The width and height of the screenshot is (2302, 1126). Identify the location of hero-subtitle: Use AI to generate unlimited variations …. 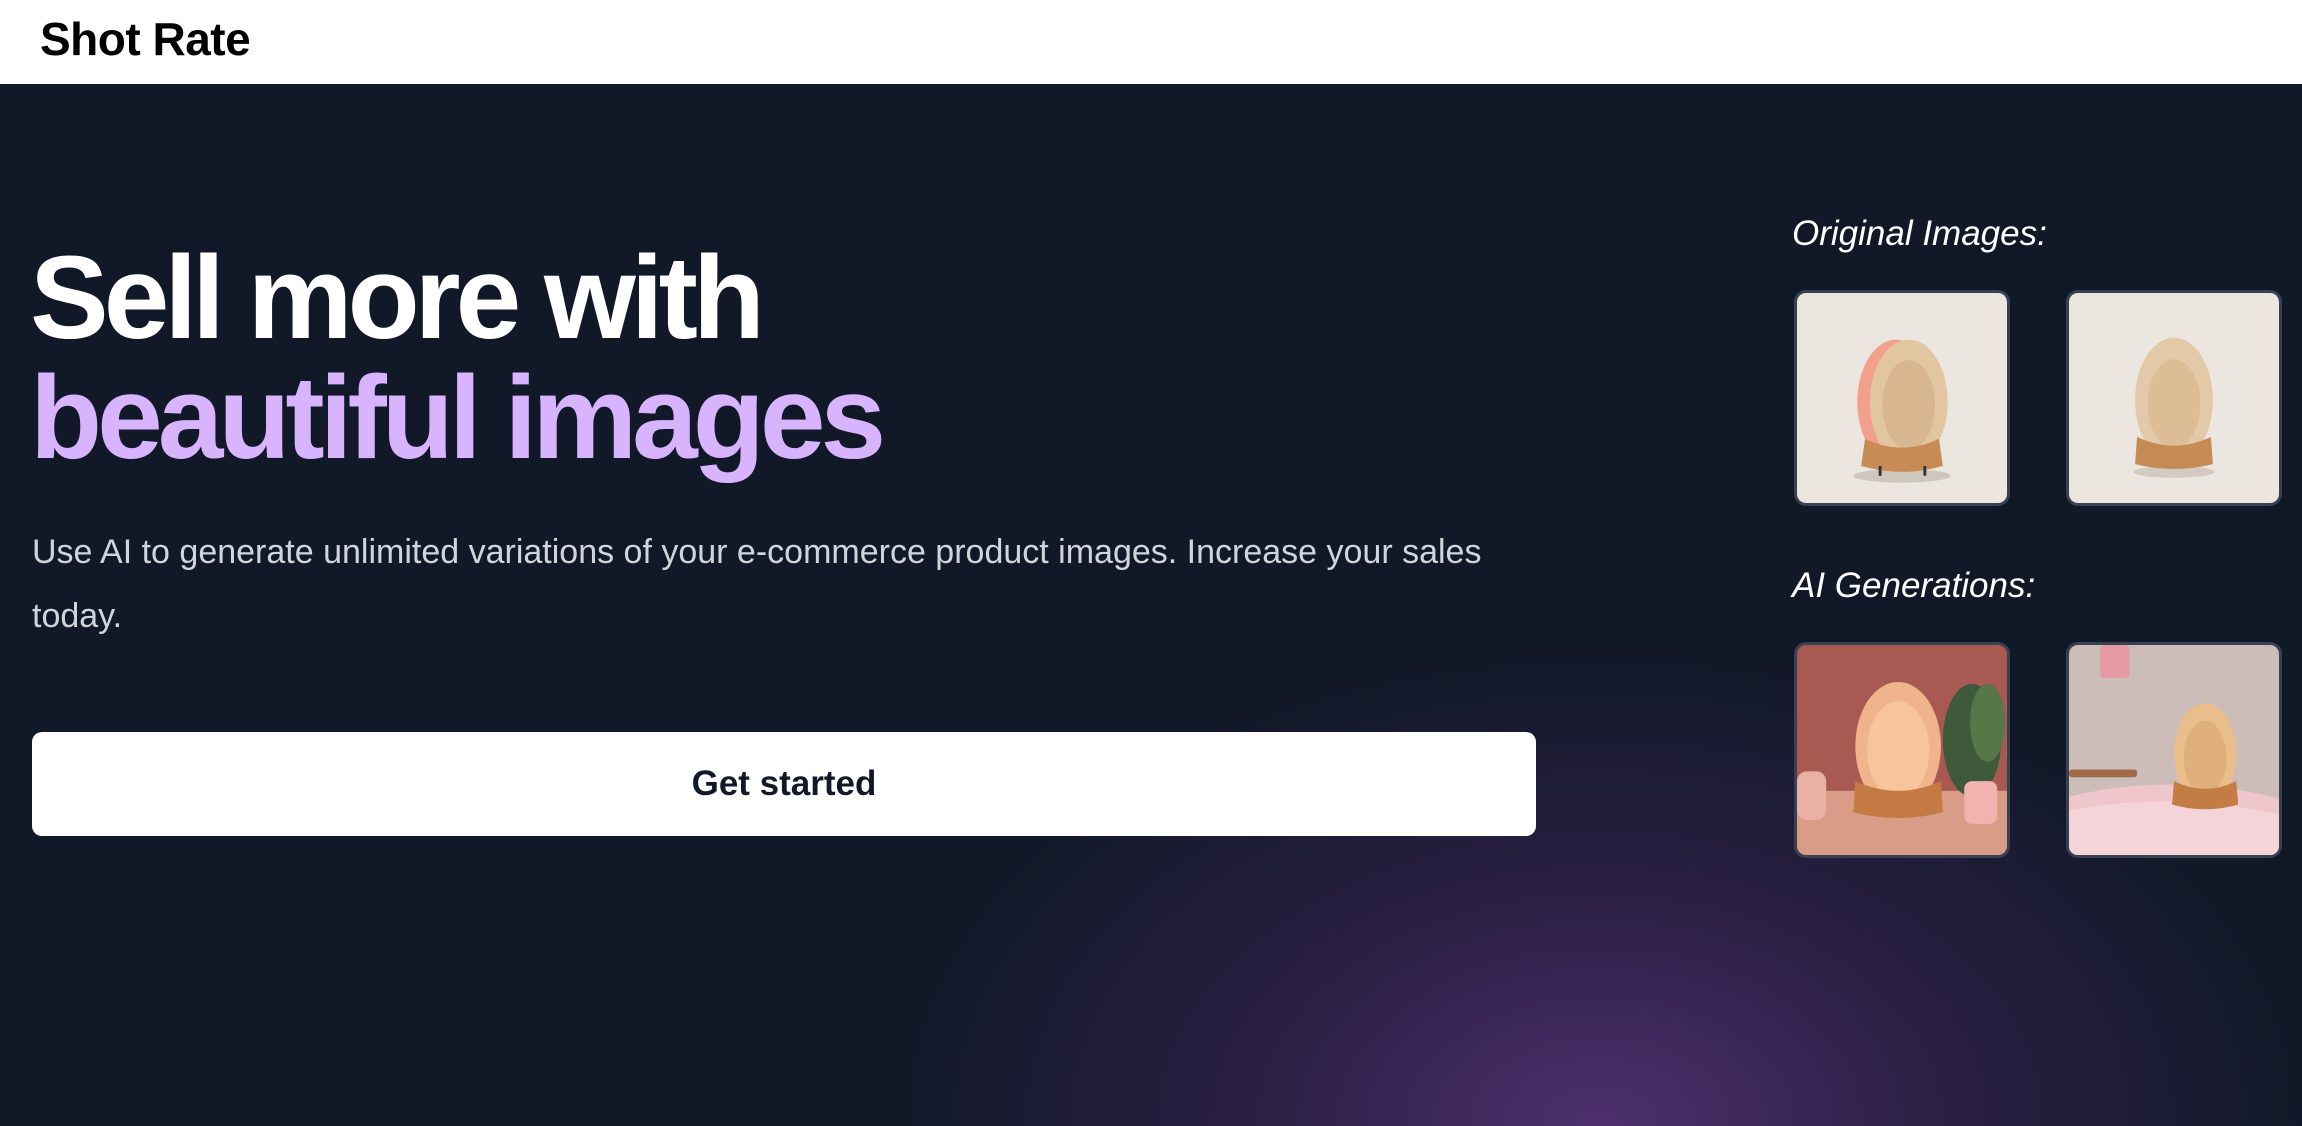
(757, 584).